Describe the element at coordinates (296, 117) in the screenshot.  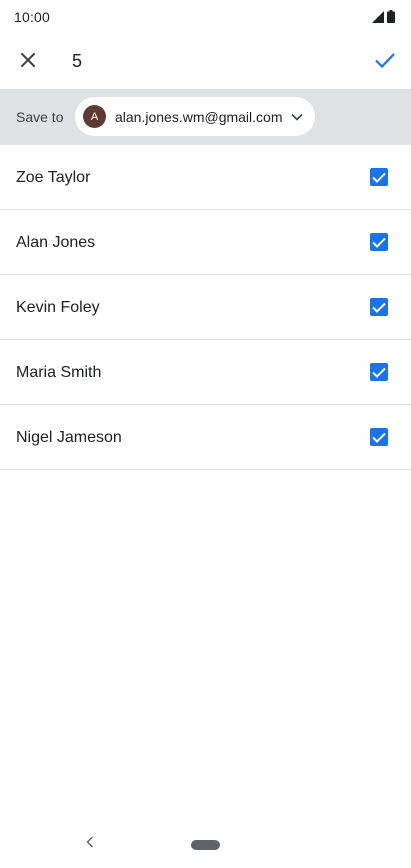
I see `chevron-down-icon` at that location.